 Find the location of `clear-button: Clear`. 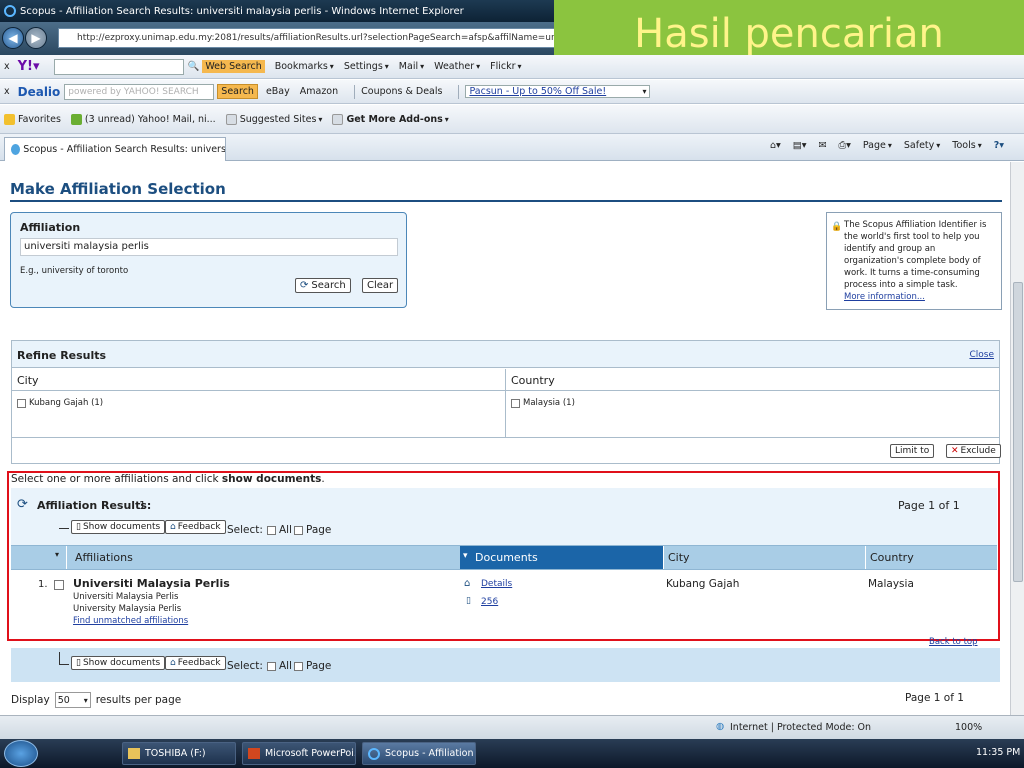

clear-button: Clear is located at coordinates (380, 285).